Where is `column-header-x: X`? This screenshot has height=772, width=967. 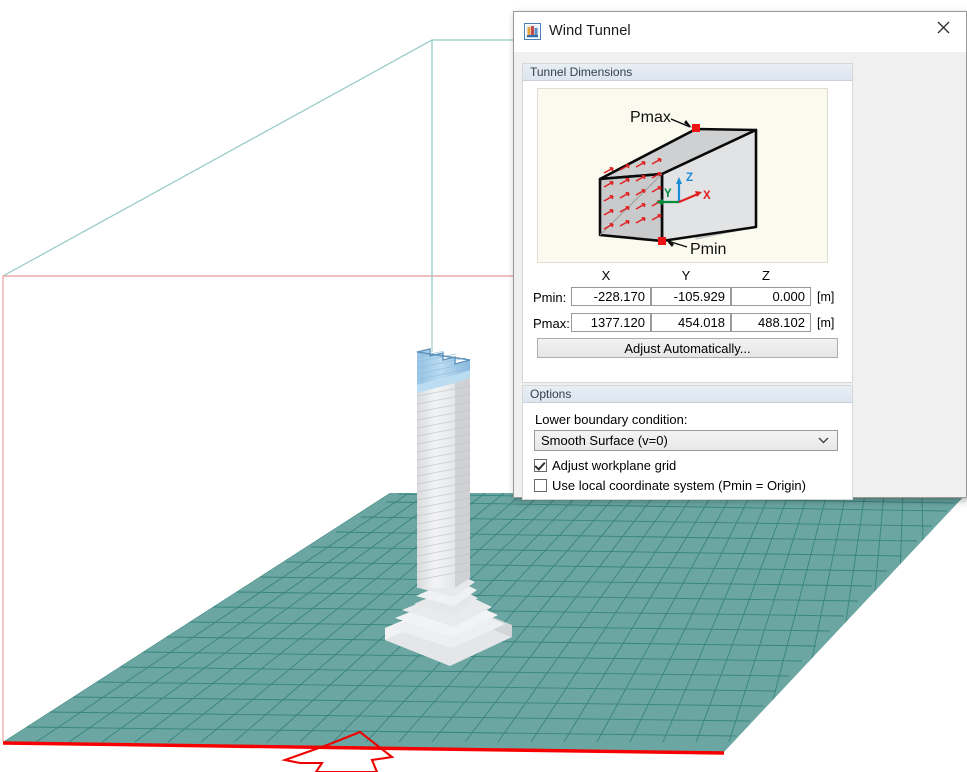 column-header-x: X is located at coordinates (606, 275).